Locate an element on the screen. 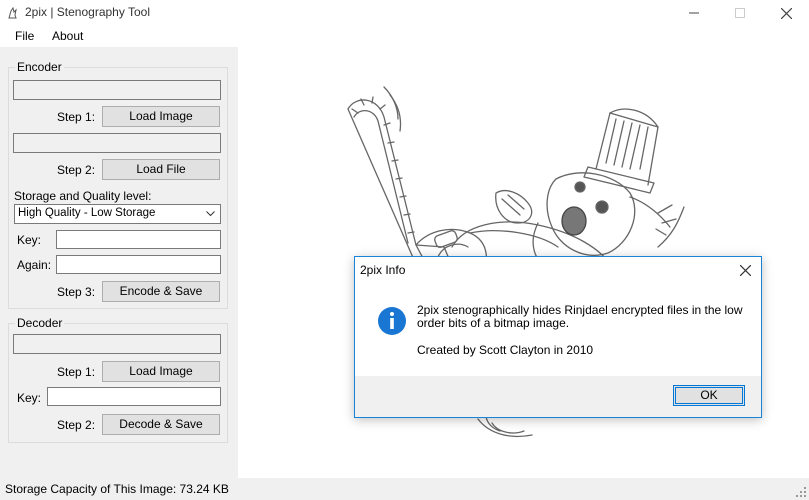 The width and height of the screenshot is (809, 500). quality-label: Storage and Quality level: is located at coordinates (83, 196).